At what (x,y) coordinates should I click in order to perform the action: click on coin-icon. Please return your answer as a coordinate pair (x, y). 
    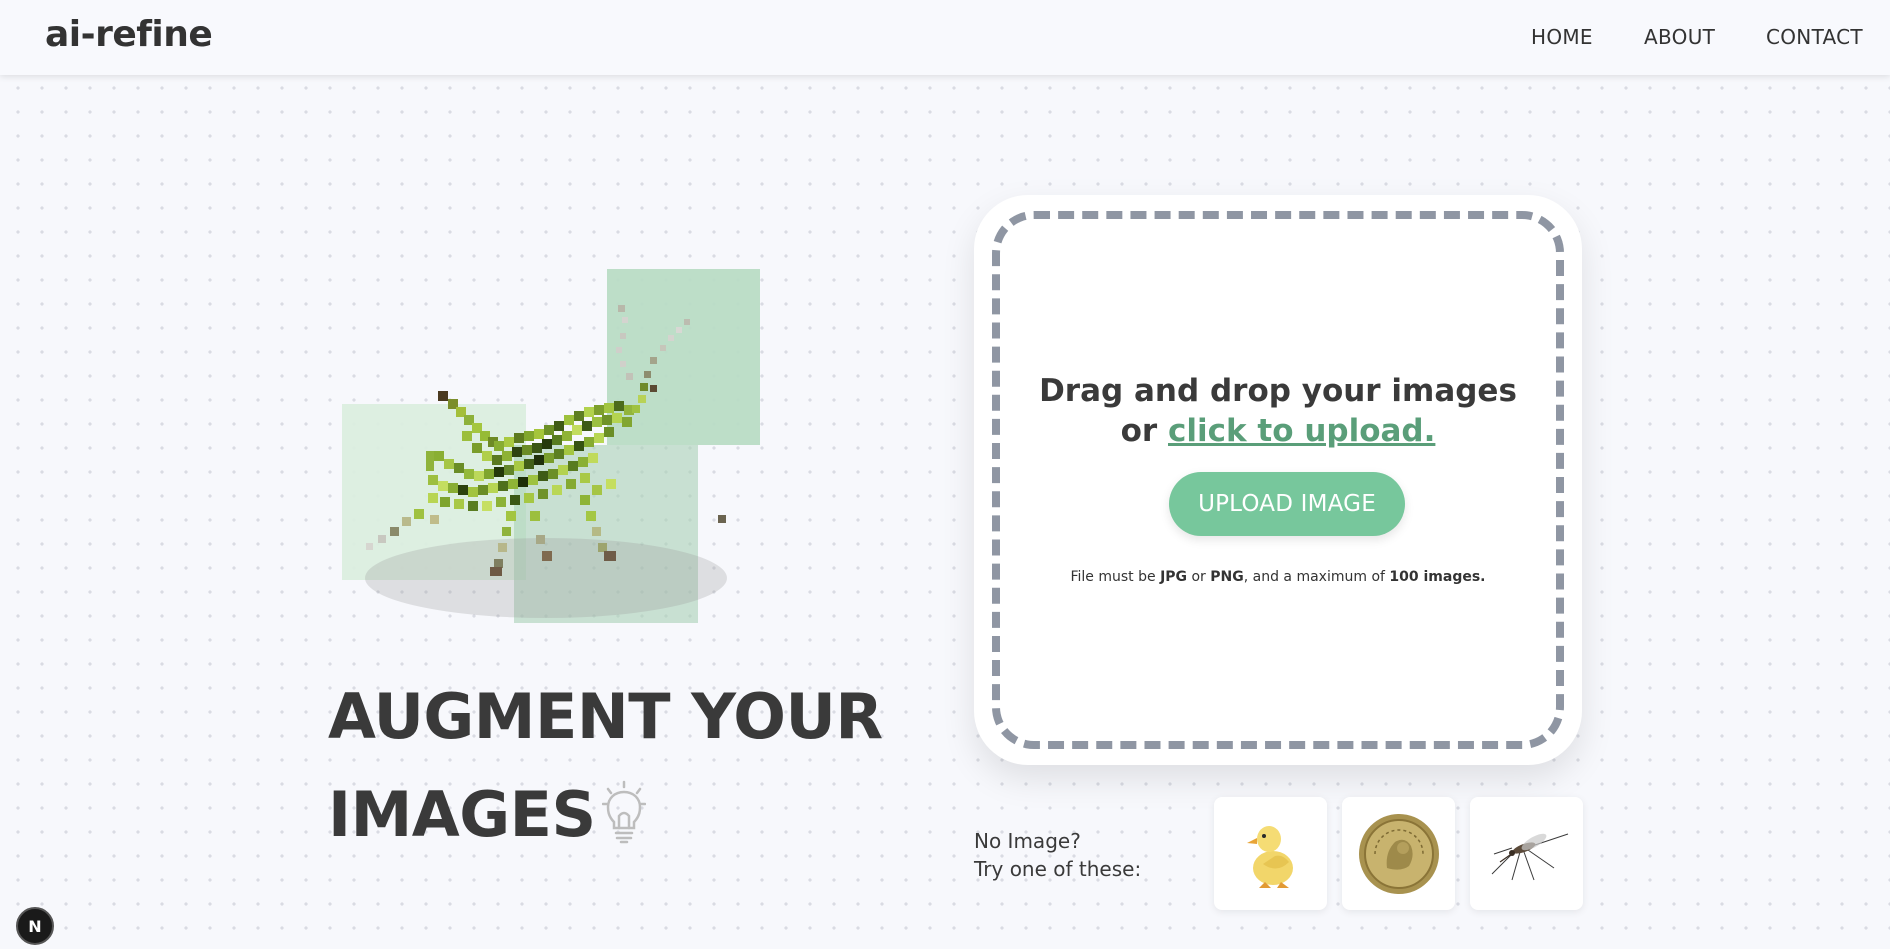
    Looking at the image, I should click on (1398, 853).